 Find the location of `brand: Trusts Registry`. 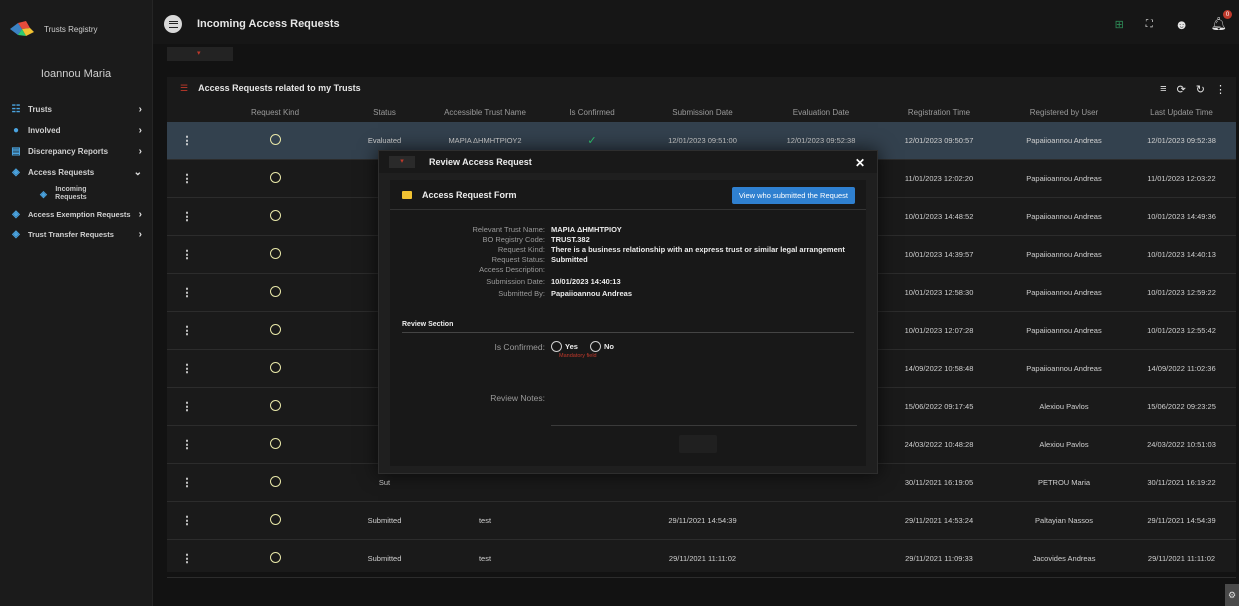

brand: Trusts Registry is located at coordinates (76, 29).